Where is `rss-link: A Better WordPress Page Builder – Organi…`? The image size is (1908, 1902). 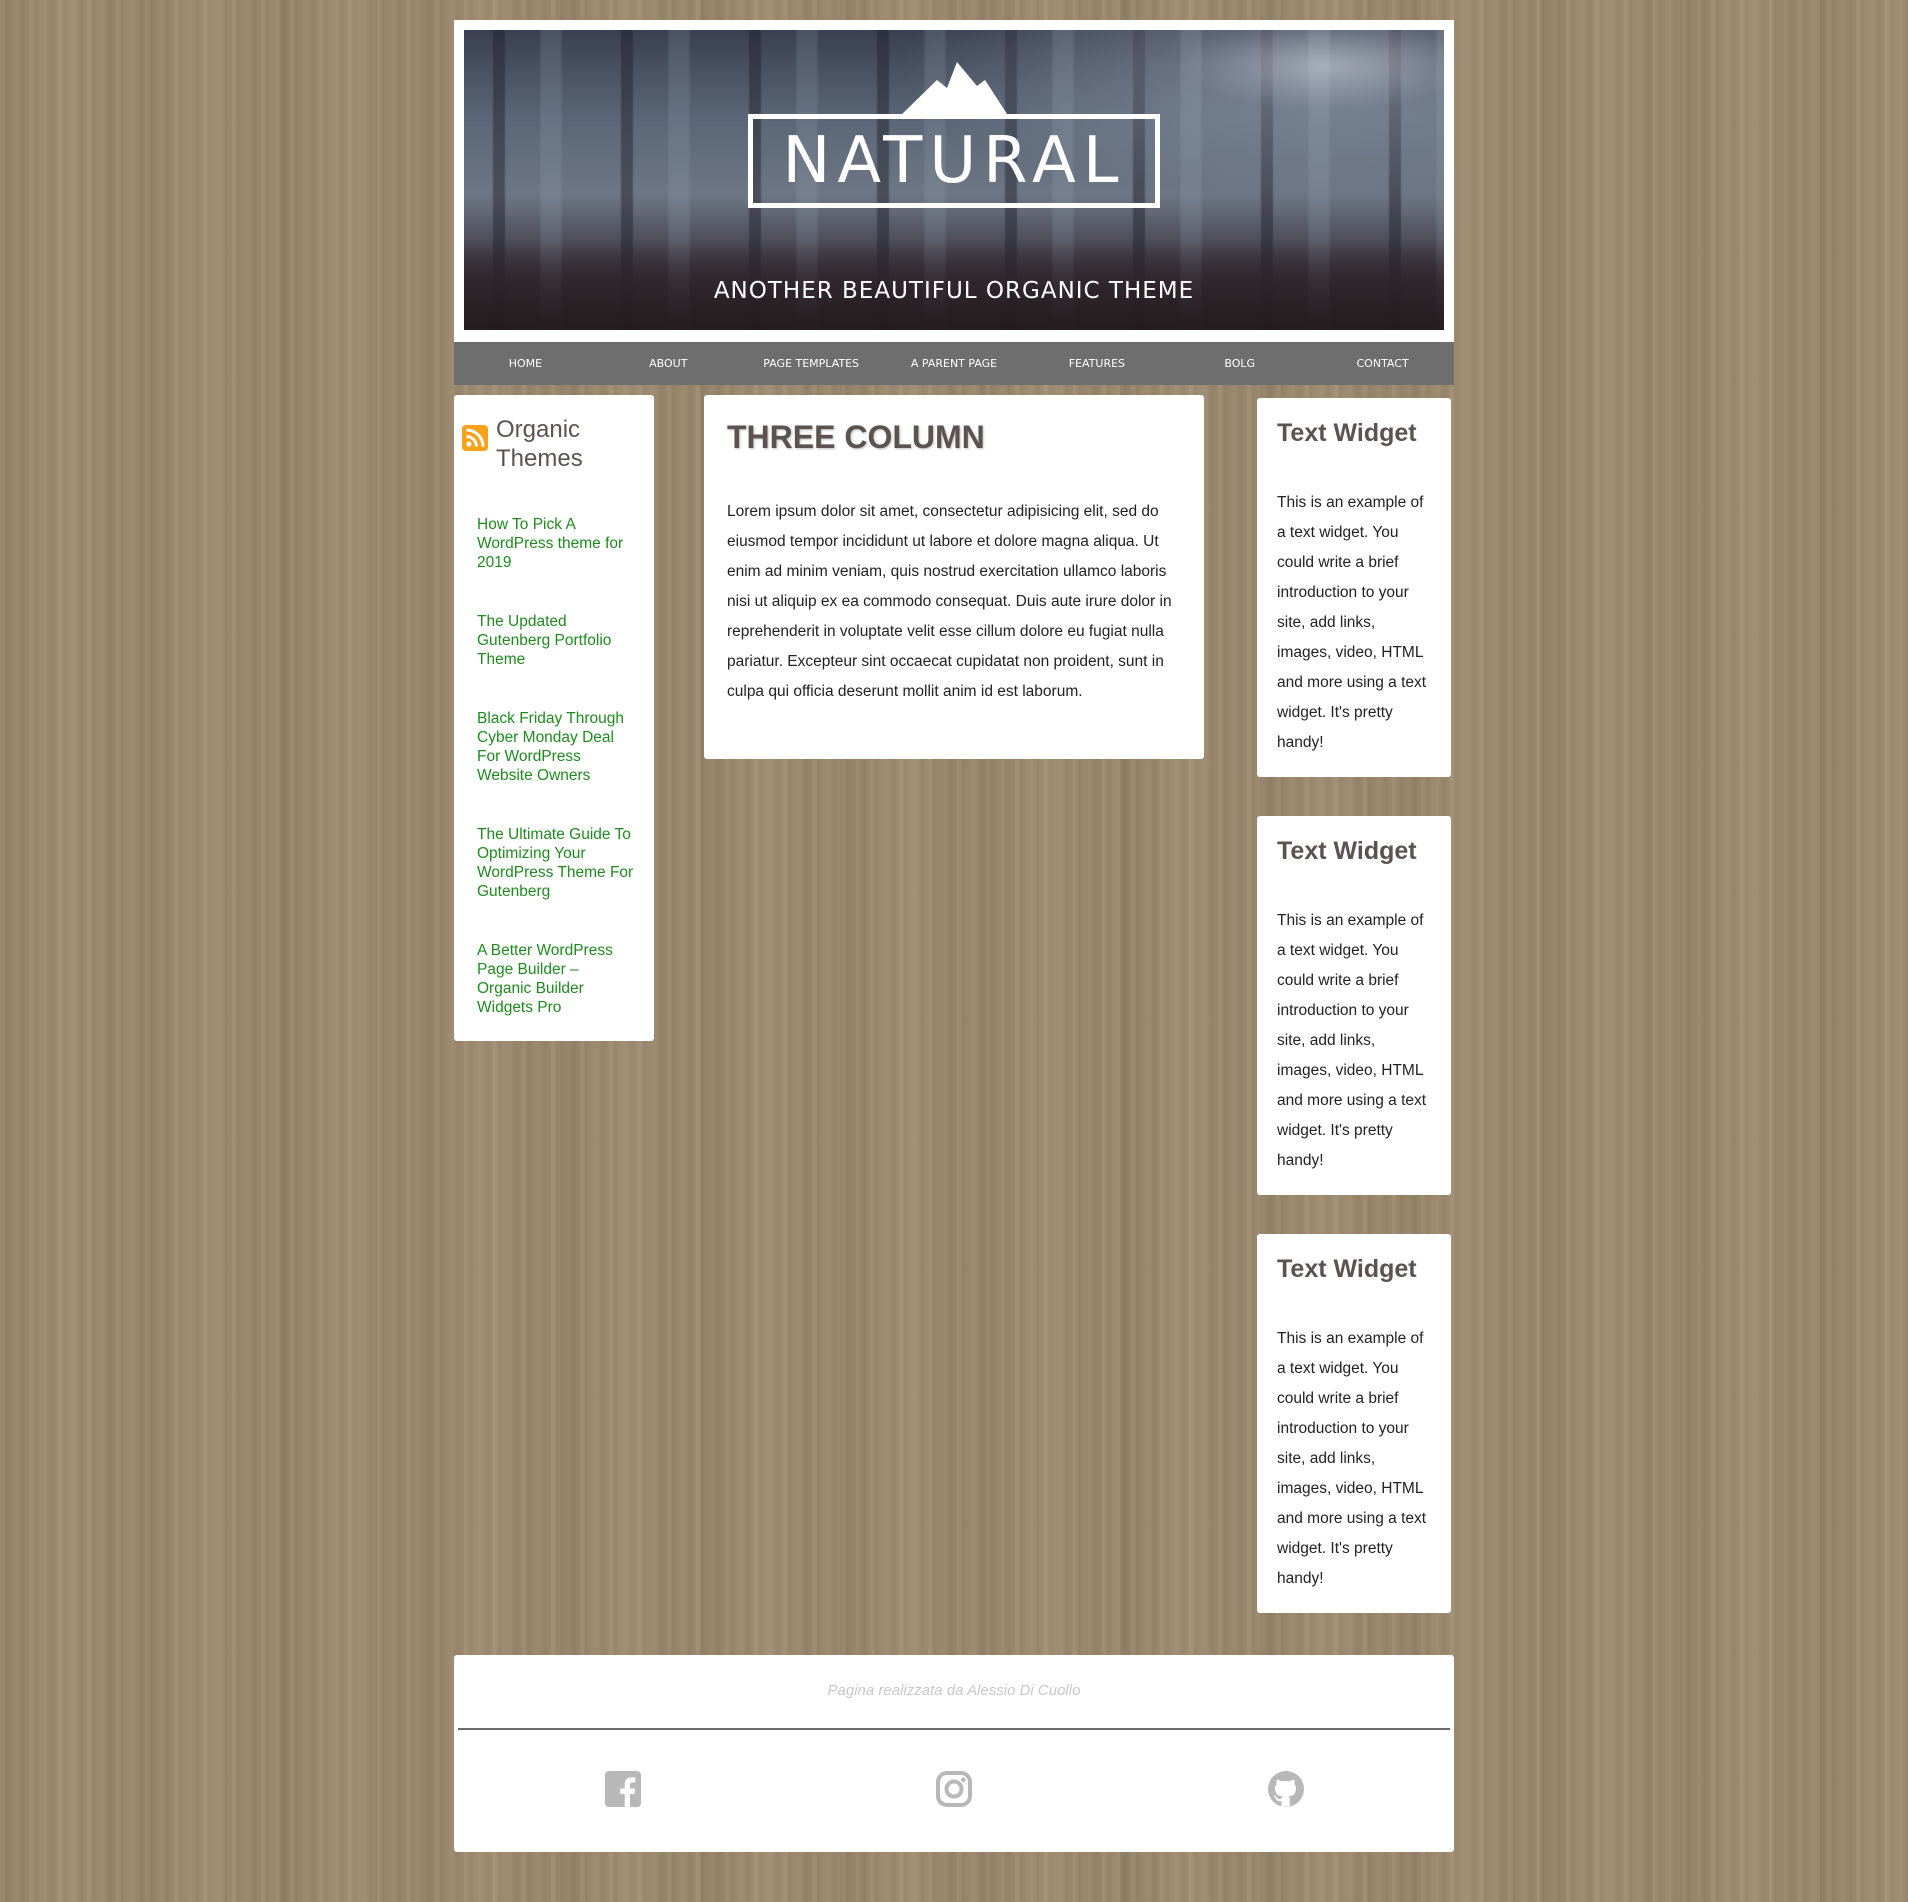 rss-link: A Better WordPress Page Builder – Organi… is located at coordinates (557, 979).